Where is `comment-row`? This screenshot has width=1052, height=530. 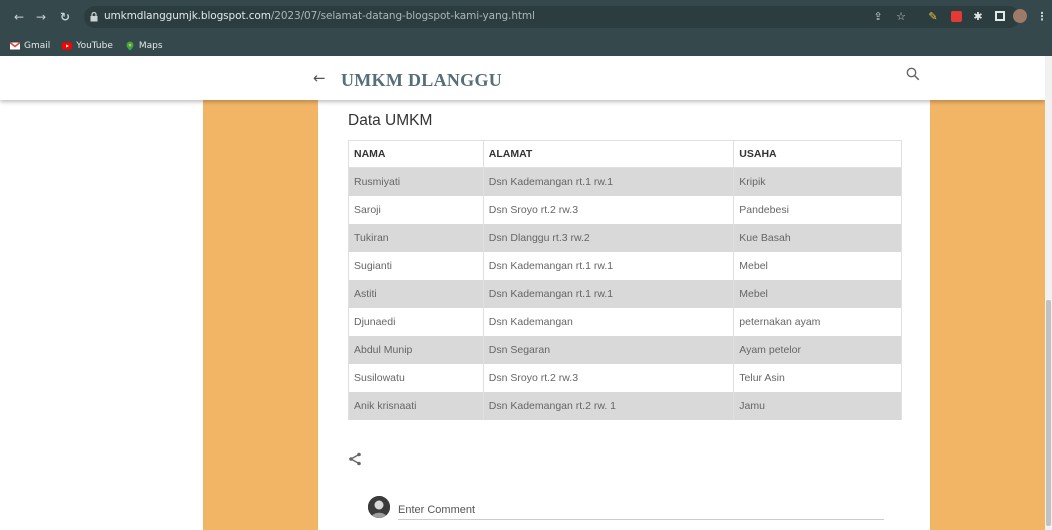
comment-row is located at coordinates (626, 509).